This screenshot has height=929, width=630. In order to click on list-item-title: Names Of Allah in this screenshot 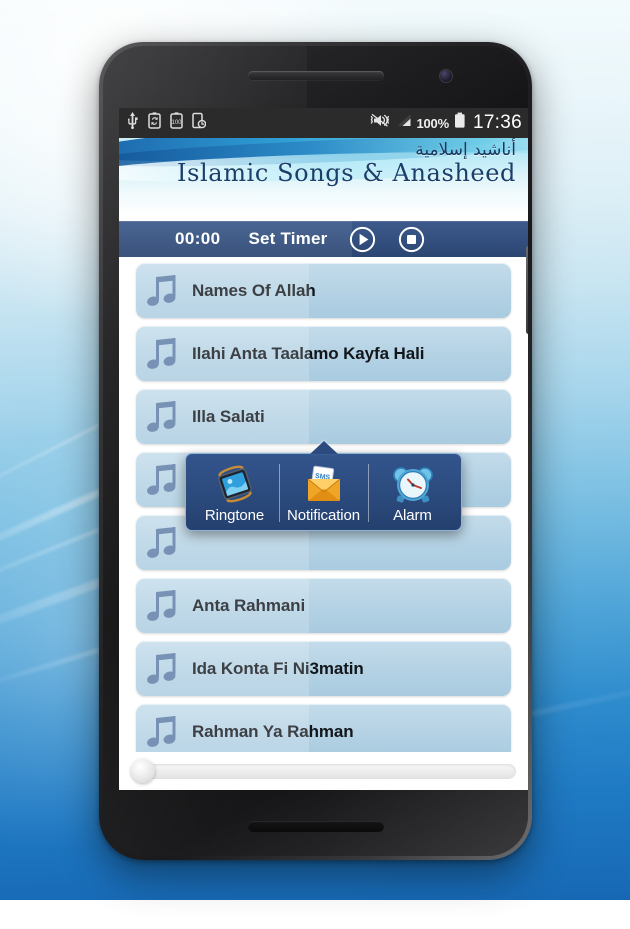, I will do `click(254, 290)`.